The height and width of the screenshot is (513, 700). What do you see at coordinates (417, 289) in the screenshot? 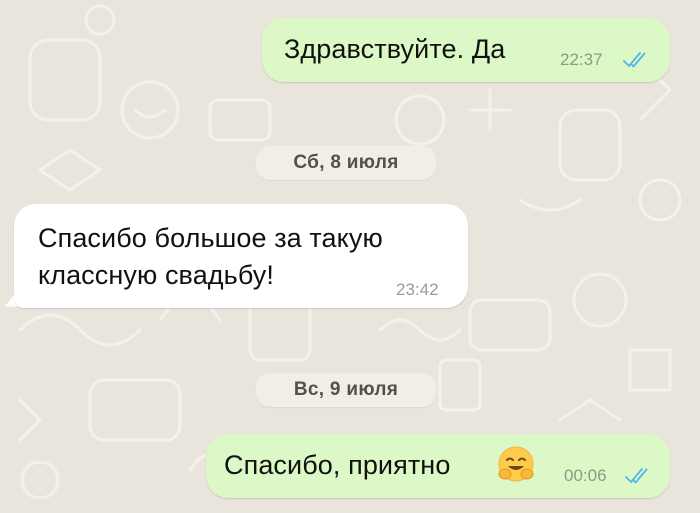
I see `message-time: 23:42` at bounding box center [417, 289].